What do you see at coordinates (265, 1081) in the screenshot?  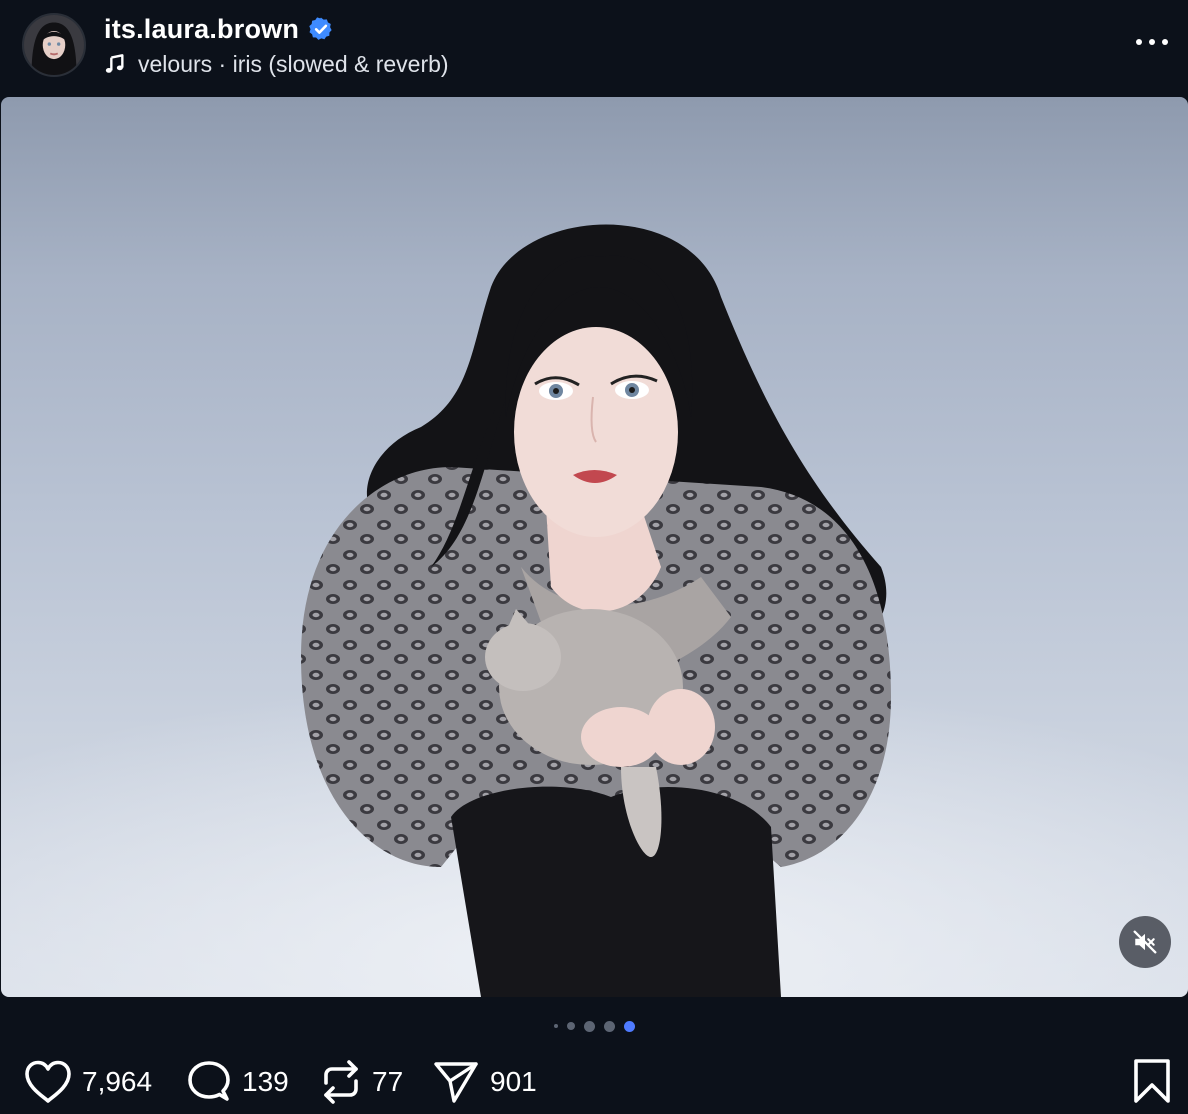 I see `comment-count: 139` at bounding box center [265, 1081].